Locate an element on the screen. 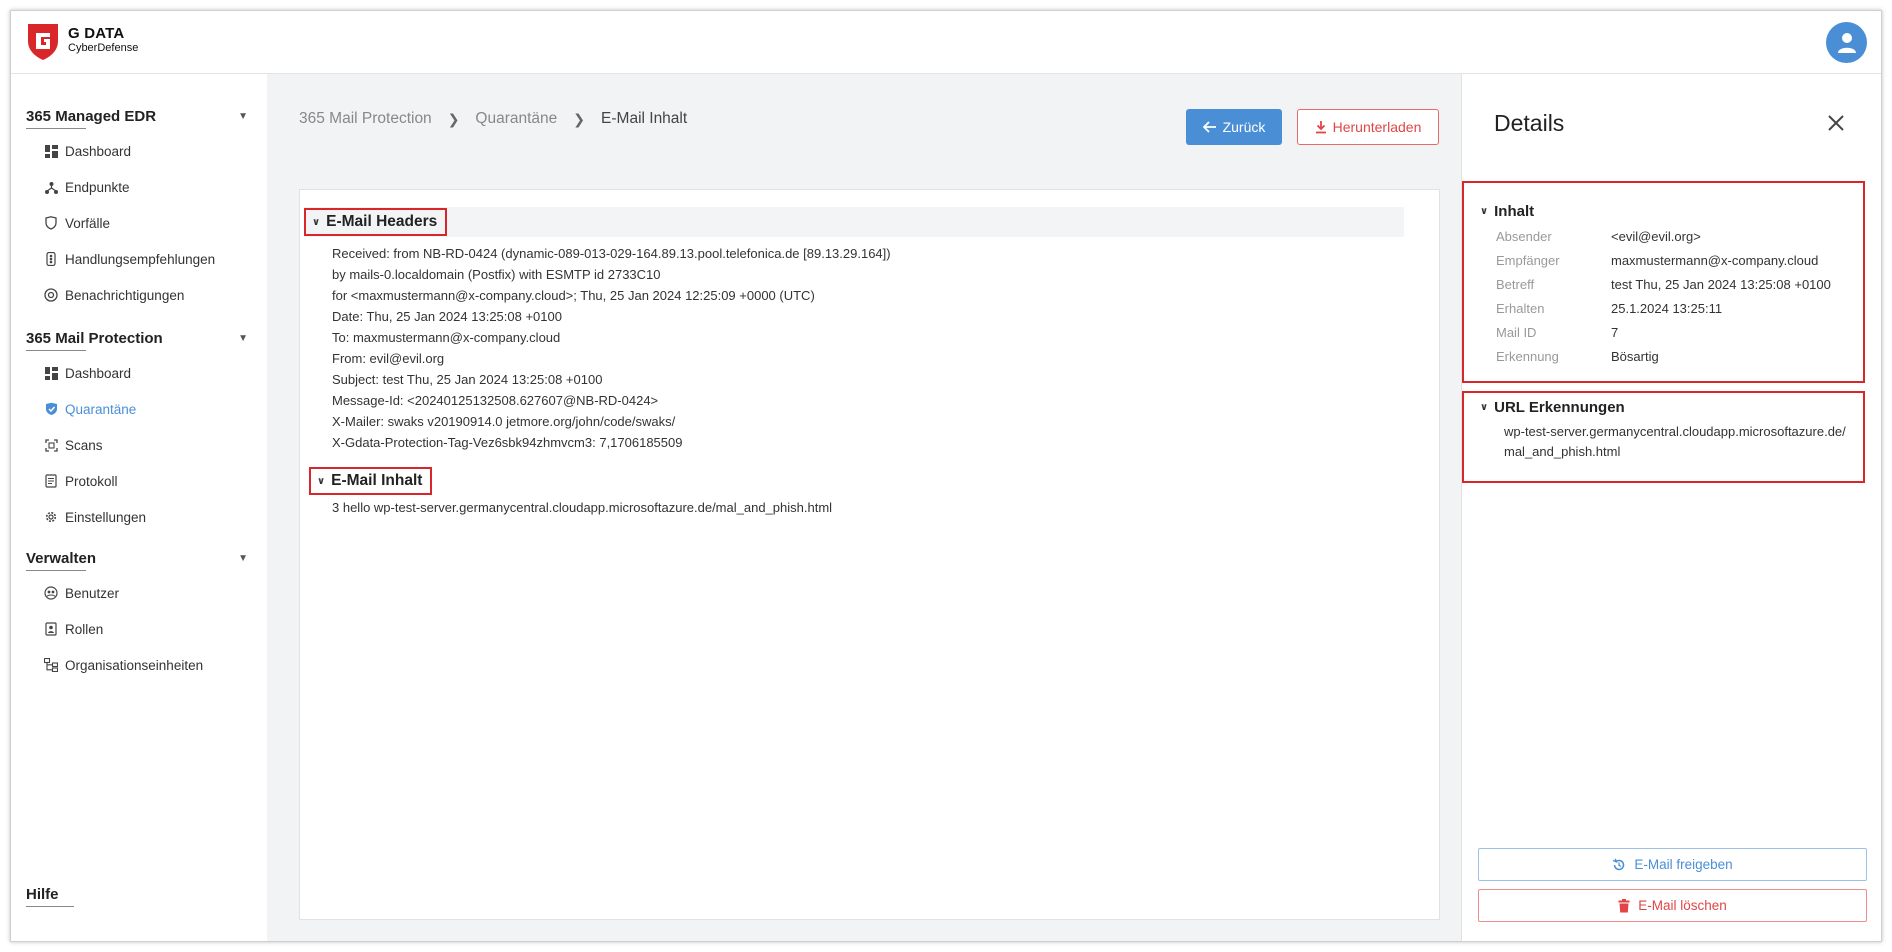  top-bar: G DATA CyberDefense is located at coordinates (946, 42).